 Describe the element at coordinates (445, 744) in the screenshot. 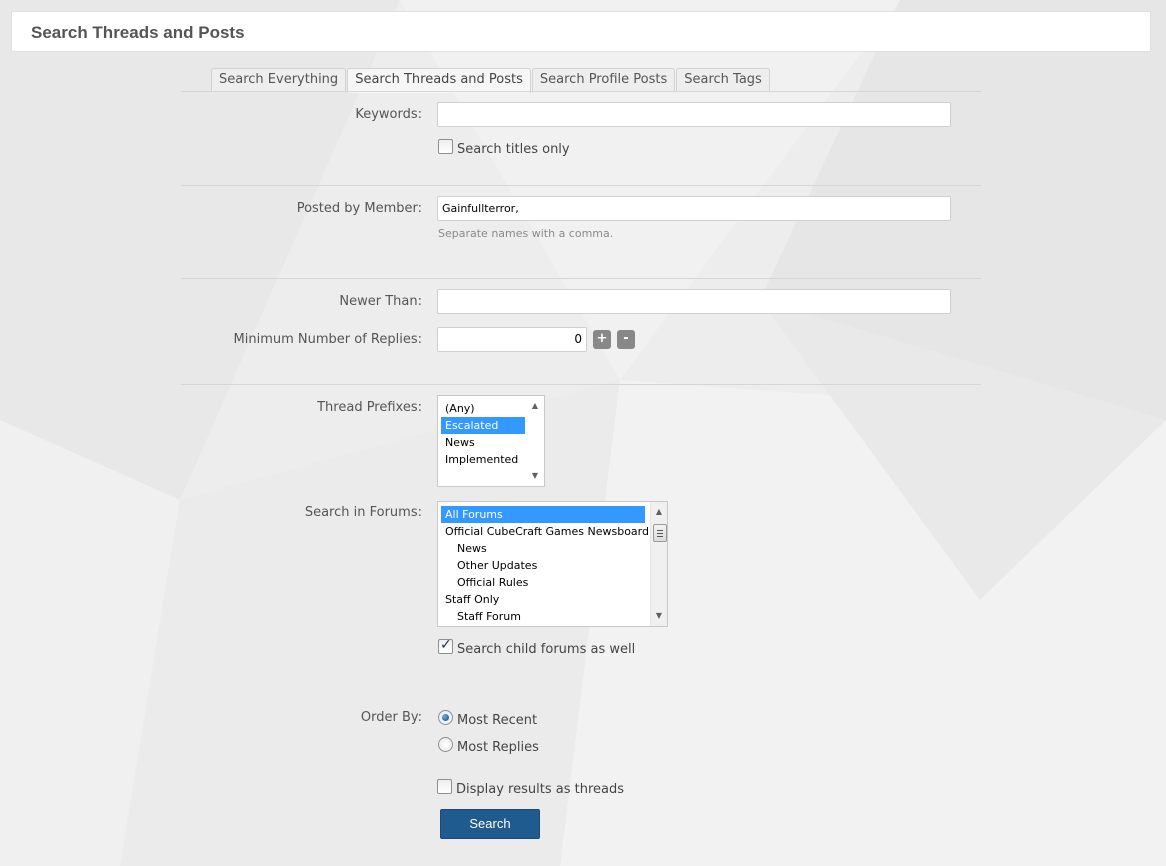

I see `most-replies-radio` at that location.